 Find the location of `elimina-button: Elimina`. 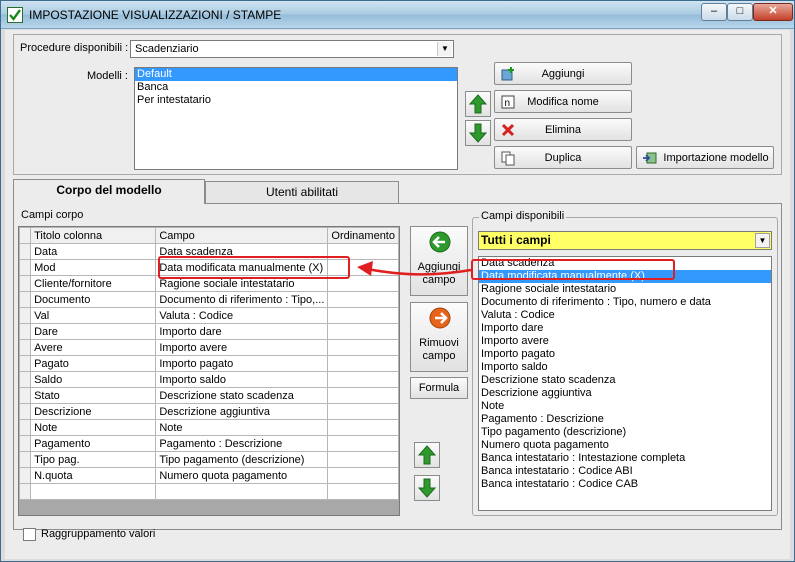

elimina-button: Elimina is located at coordinates (563, 129).